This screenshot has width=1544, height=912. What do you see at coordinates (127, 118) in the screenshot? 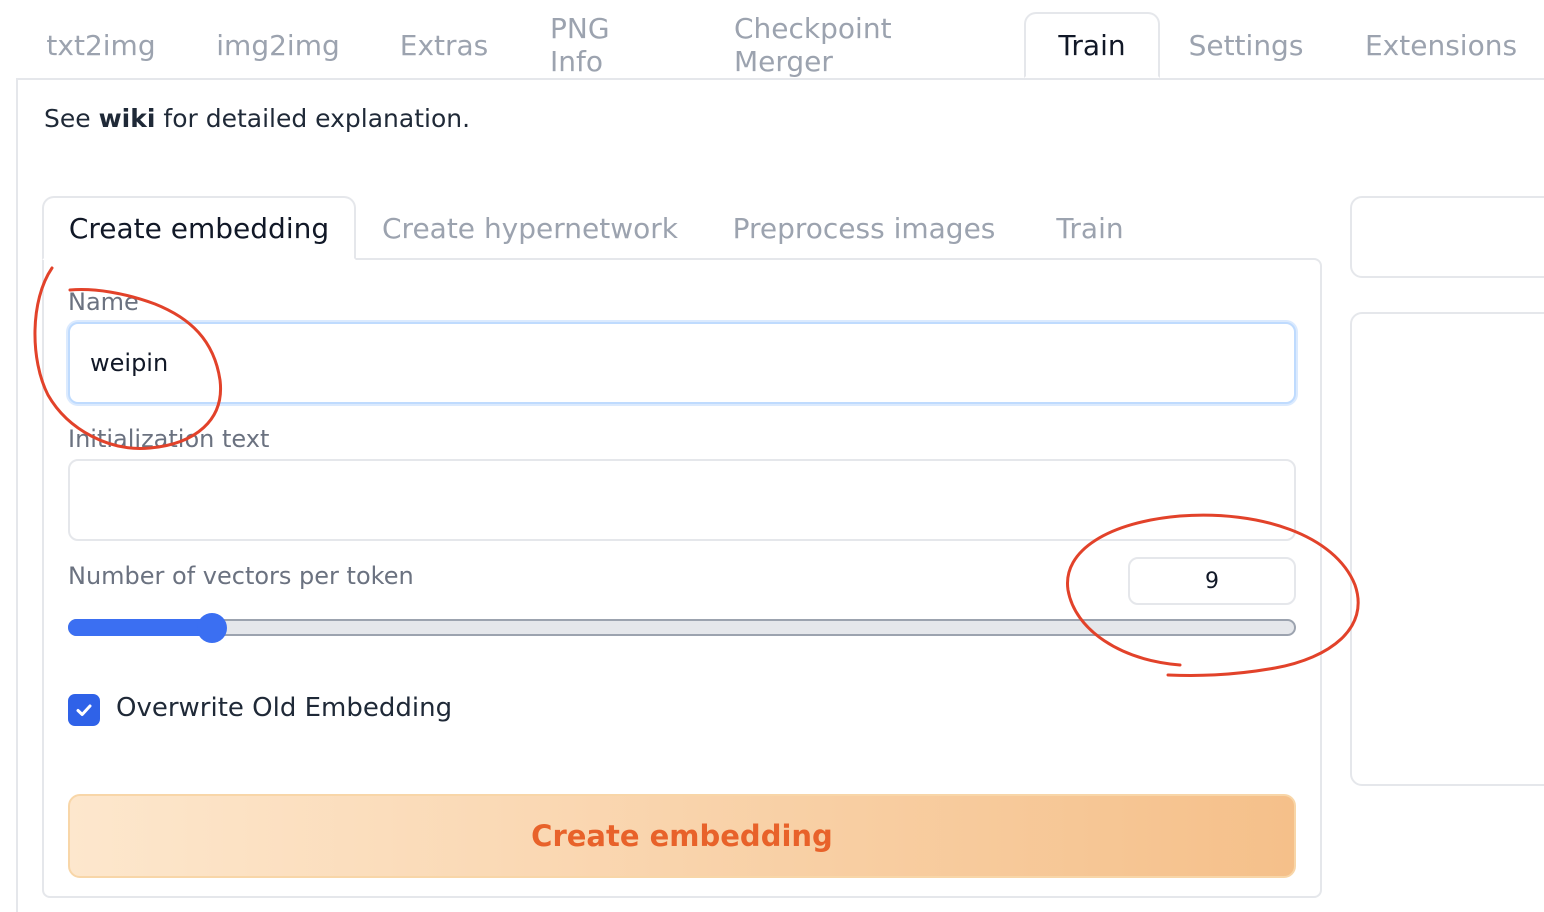
I see `wiki-link: wiki` at bounding box center [127, 118].